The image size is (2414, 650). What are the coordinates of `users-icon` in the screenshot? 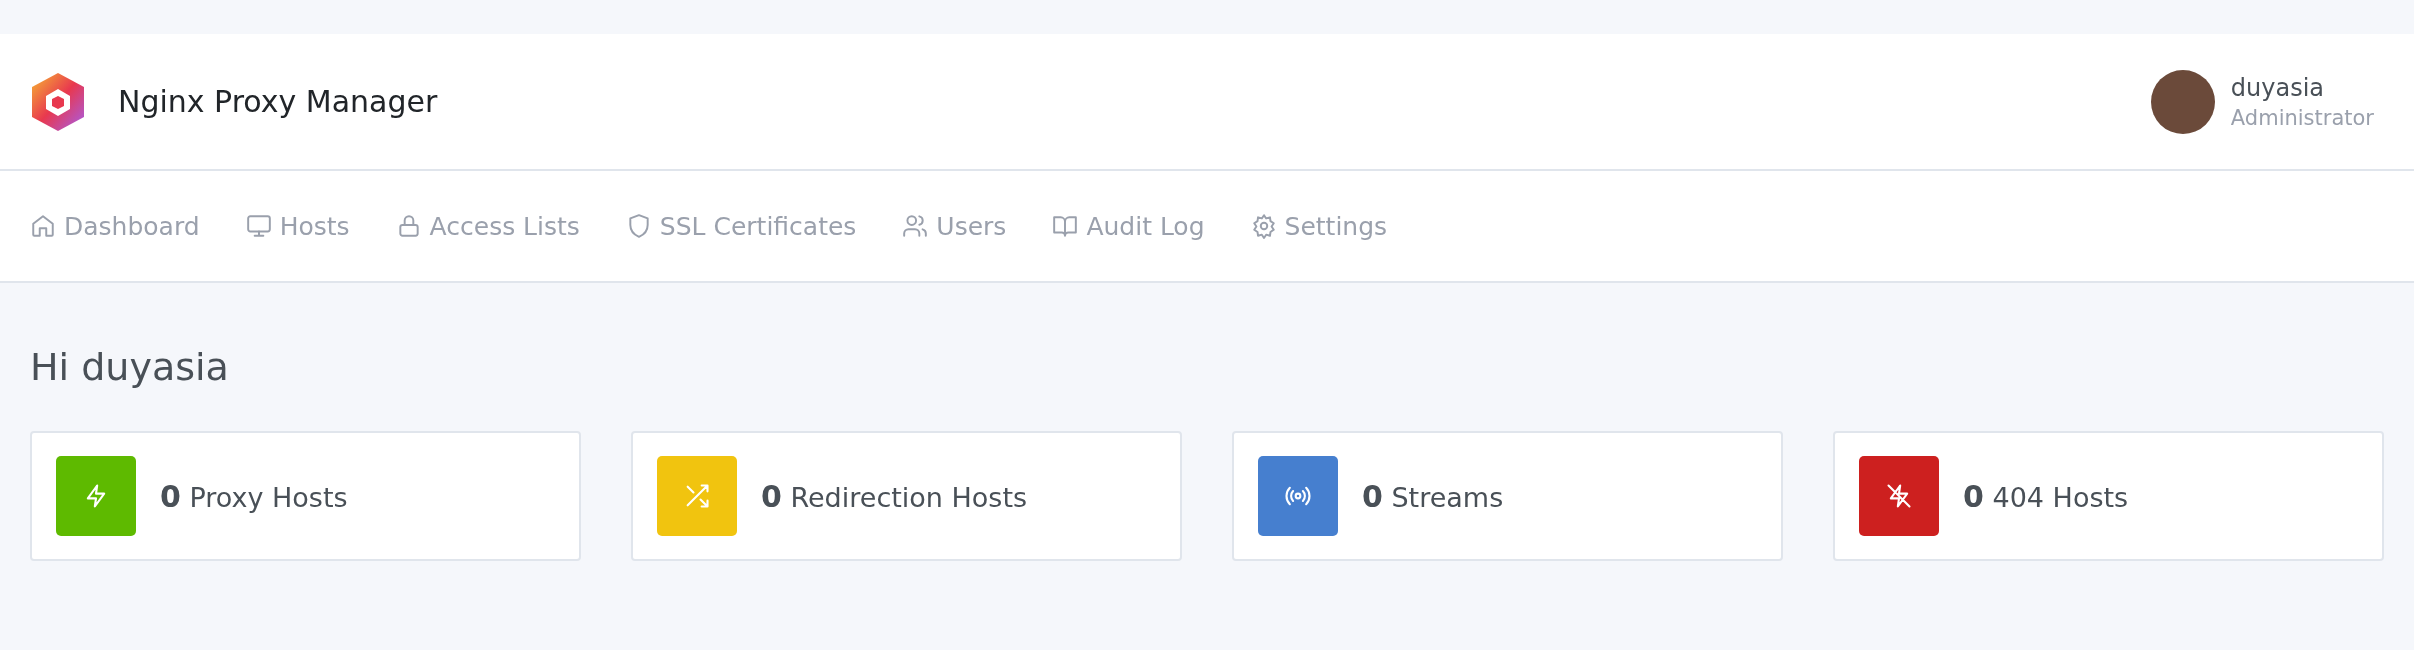 It's located at (915, 226).